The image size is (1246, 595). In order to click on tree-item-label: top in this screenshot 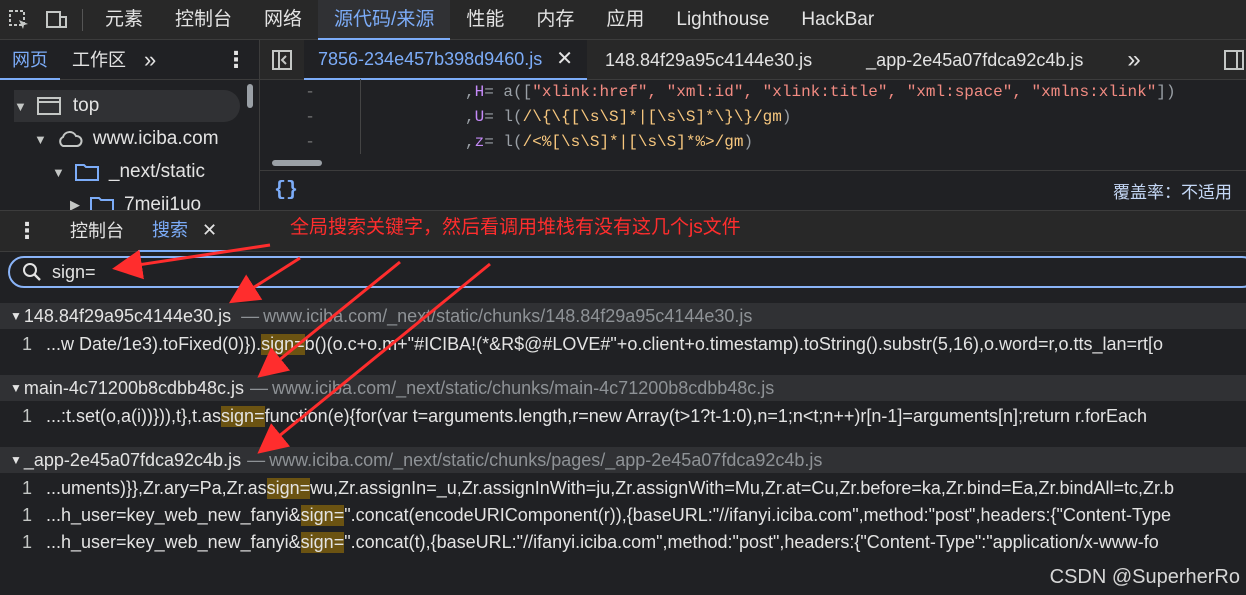, I will do `click(86, 105)`.